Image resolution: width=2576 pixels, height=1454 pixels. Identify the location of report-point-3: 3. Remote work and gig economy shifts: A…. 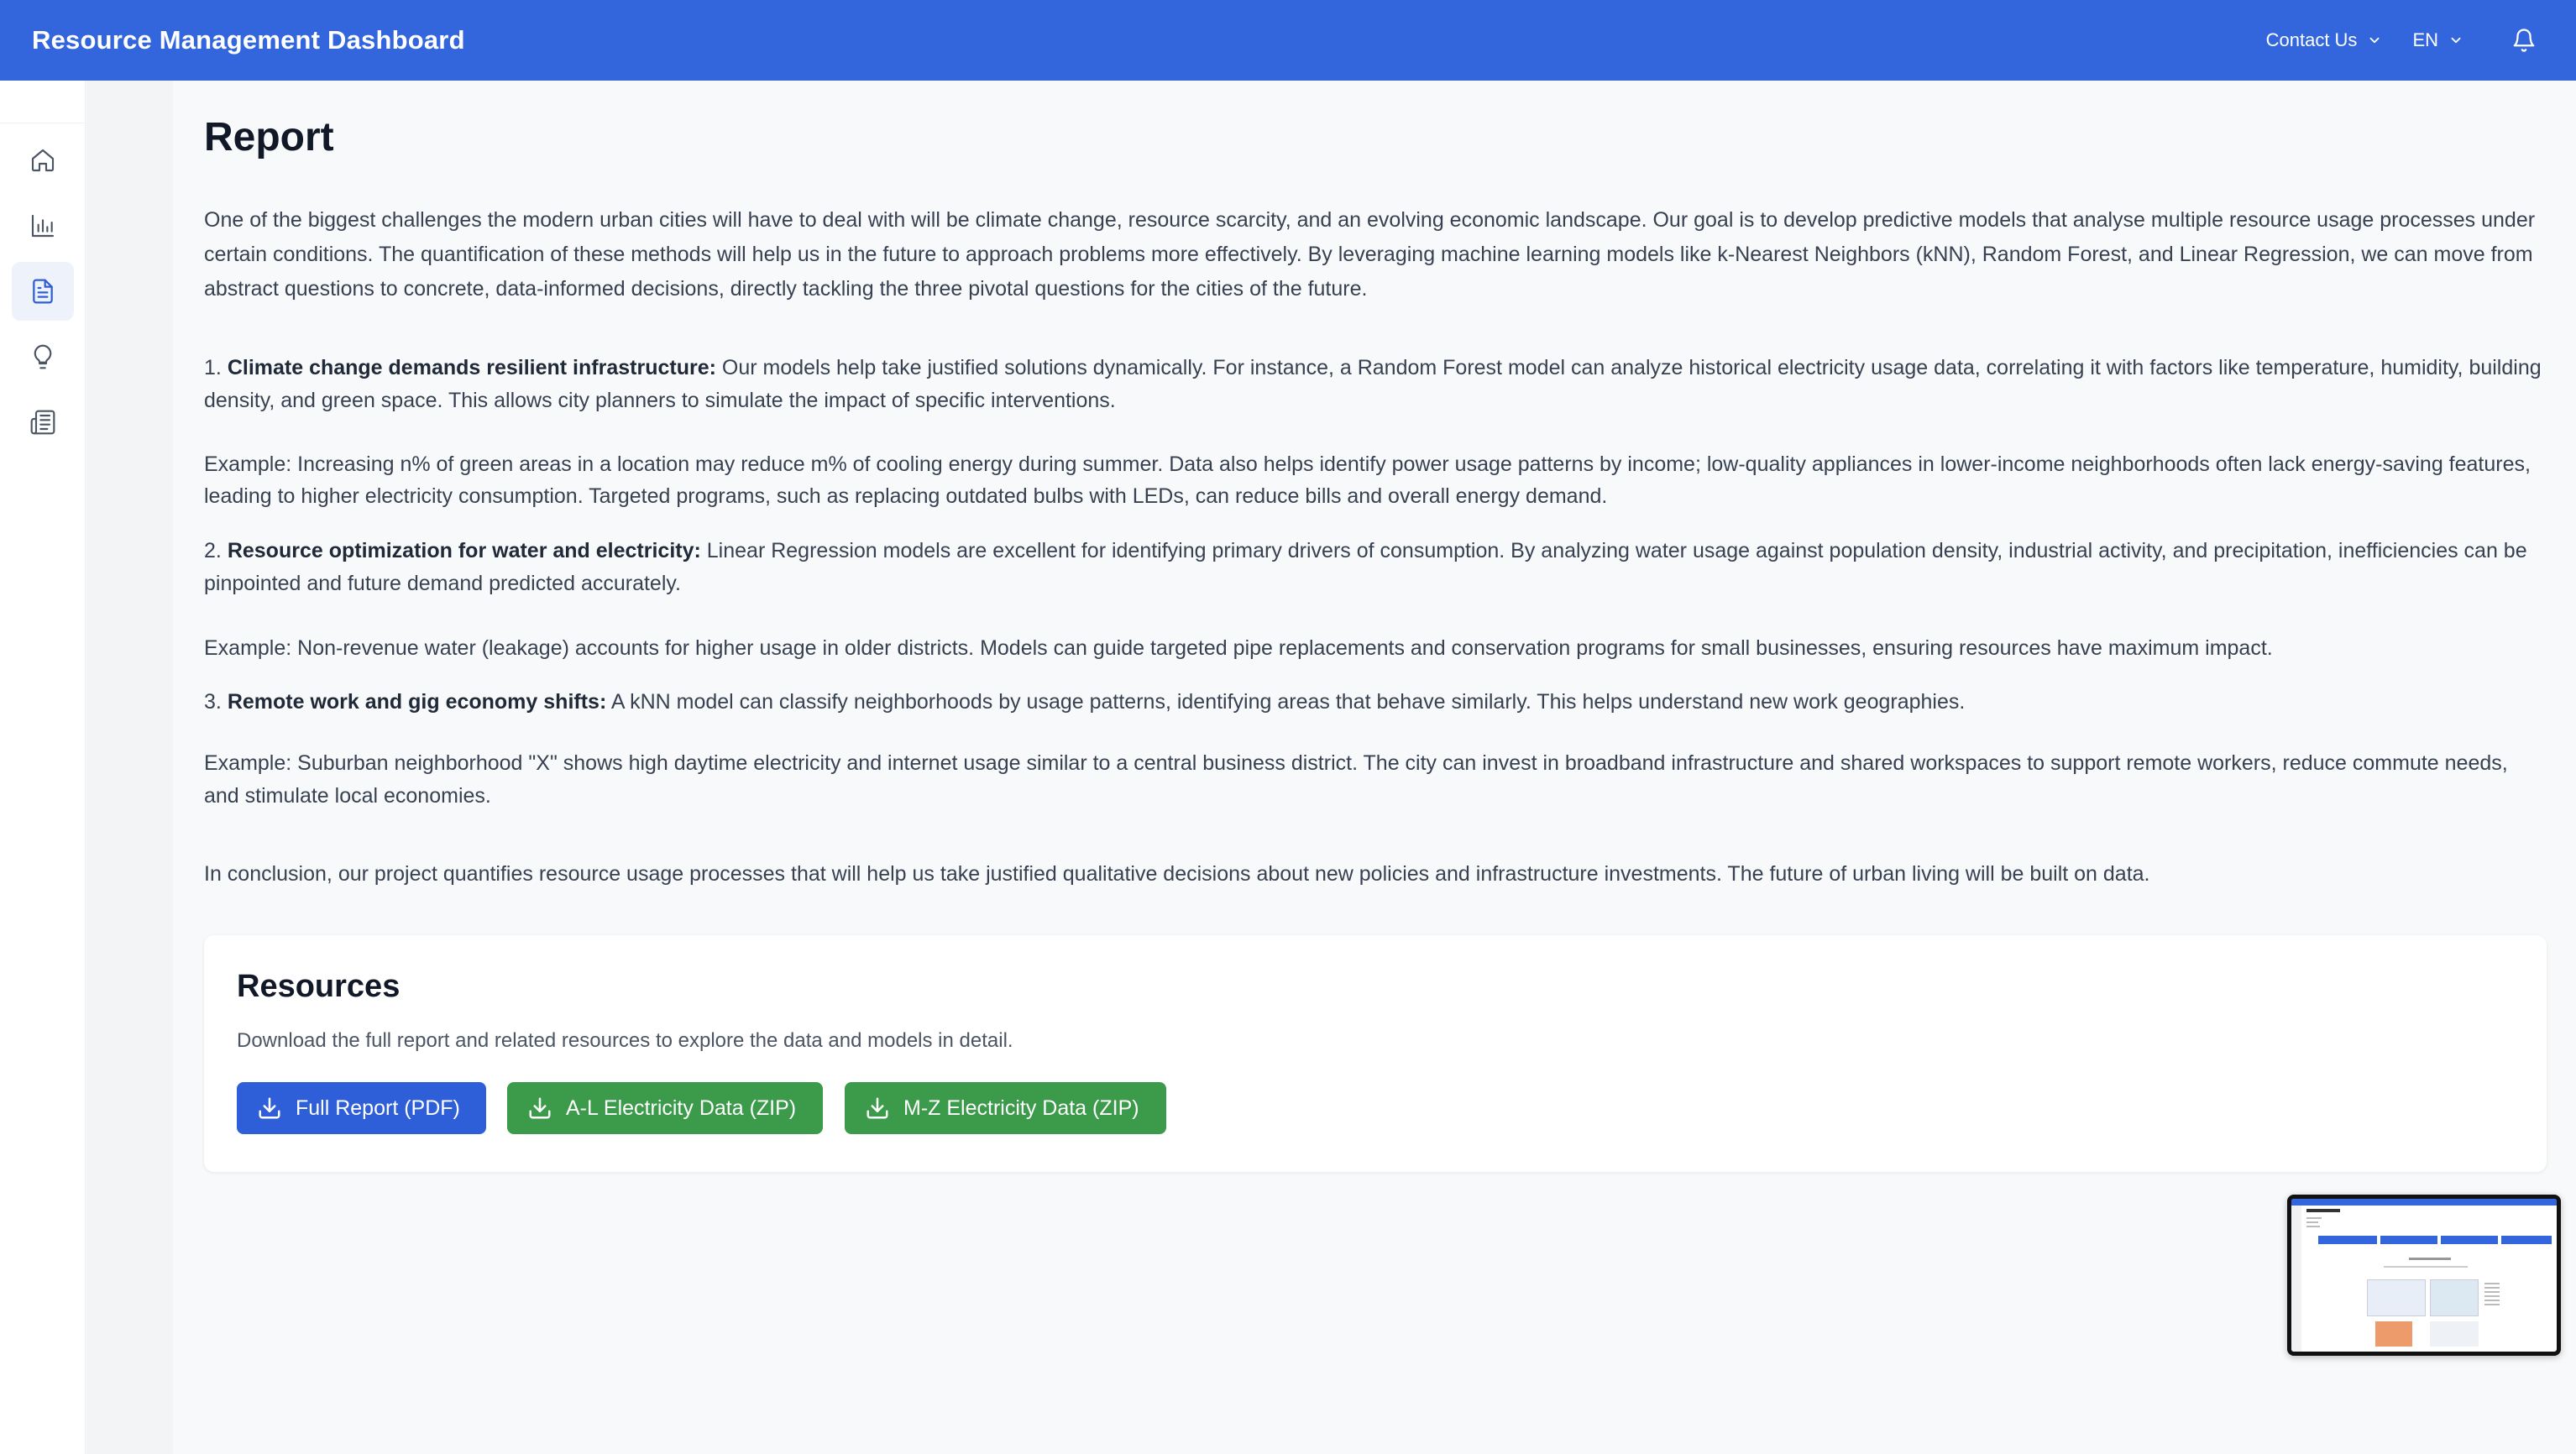
(1376, 702).